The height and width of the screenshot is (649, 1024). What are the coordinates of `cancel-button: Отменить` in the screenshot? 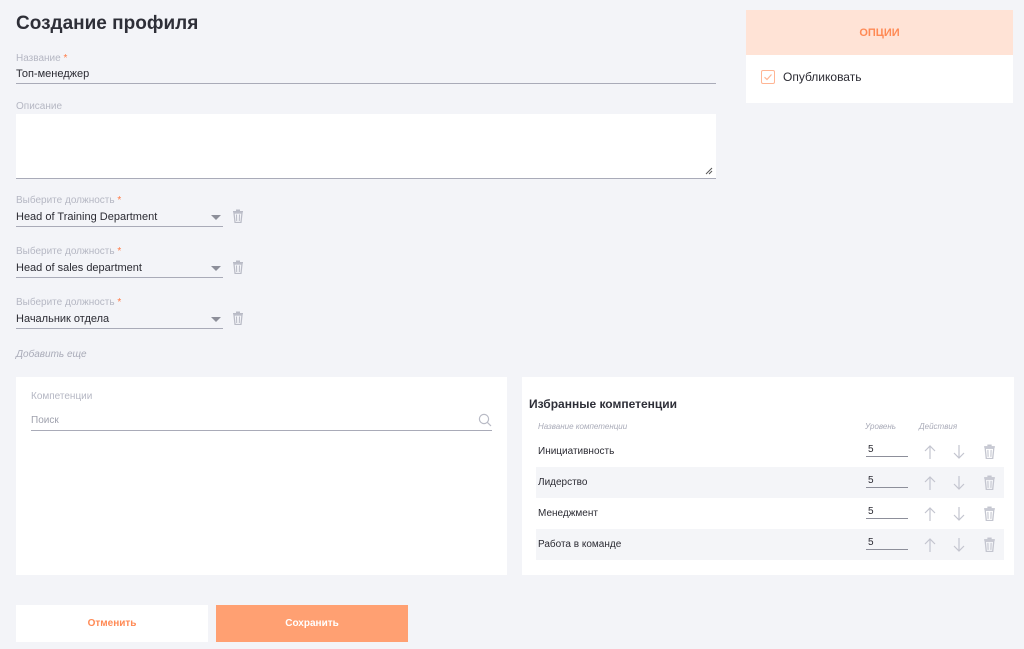 It's located at (112, 623).